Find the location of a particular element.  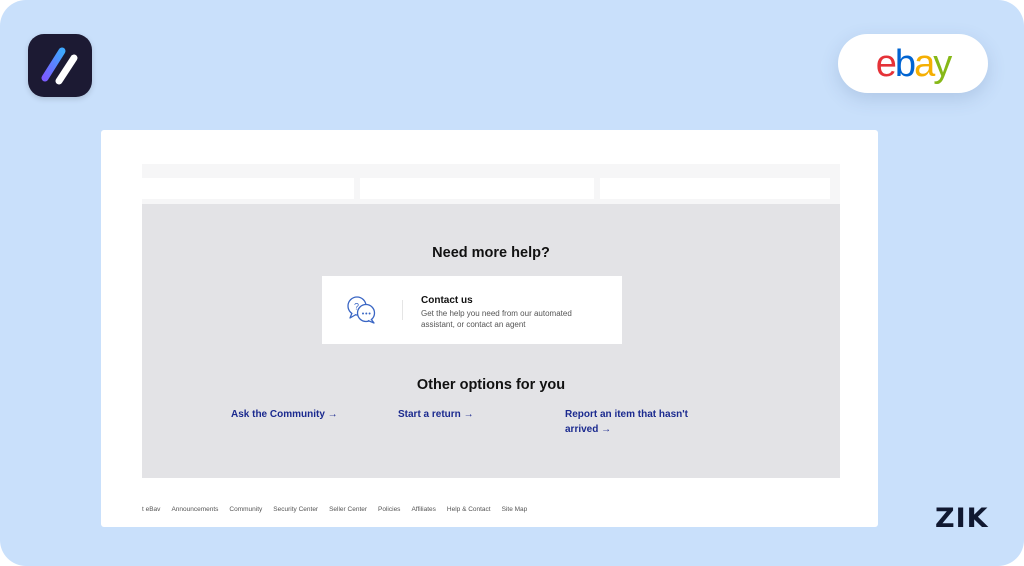

ebay-letter-y: y is located at coordinates (942, 63).